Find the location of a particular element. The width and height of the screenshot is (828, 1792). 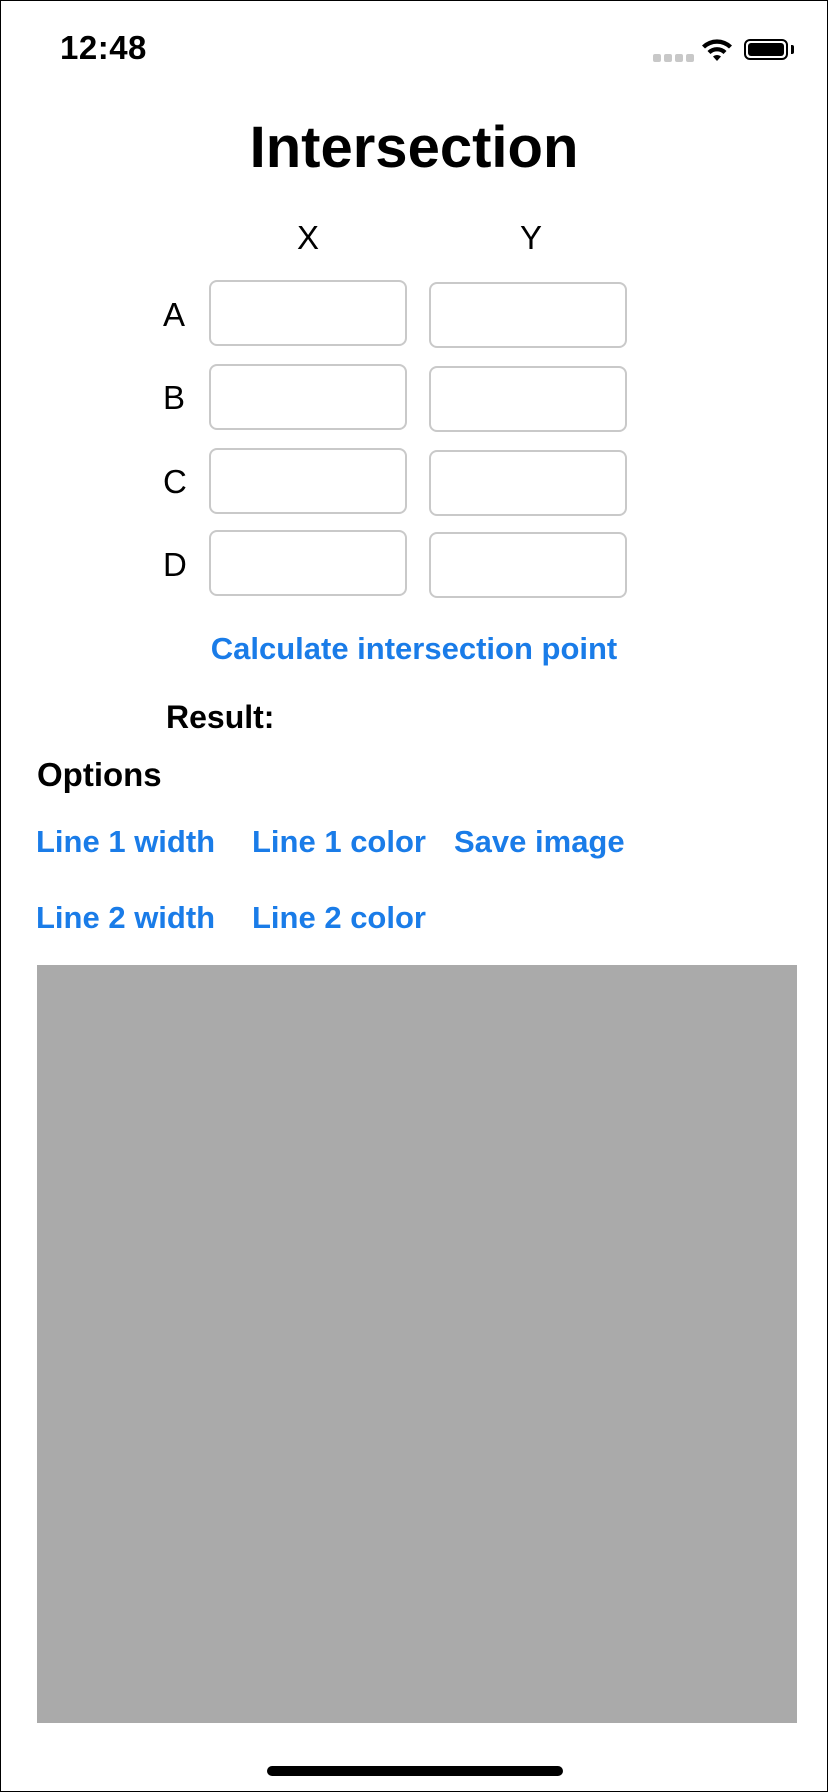

c-y-field is located at coordinates (528, 483).